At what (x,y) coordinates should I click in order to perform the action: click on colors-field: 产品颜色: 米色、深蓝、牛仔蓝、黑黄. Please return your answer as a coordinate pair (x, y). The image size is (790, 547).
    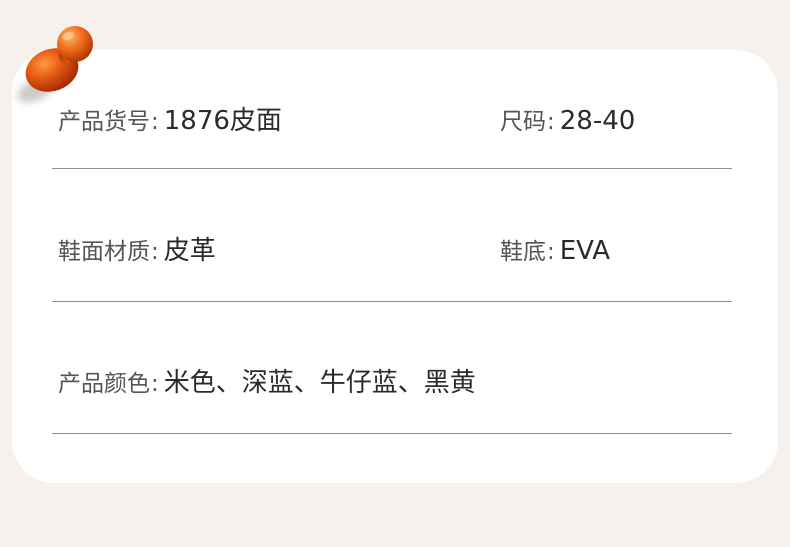
    Looking at the image, I should click on (267, 383).